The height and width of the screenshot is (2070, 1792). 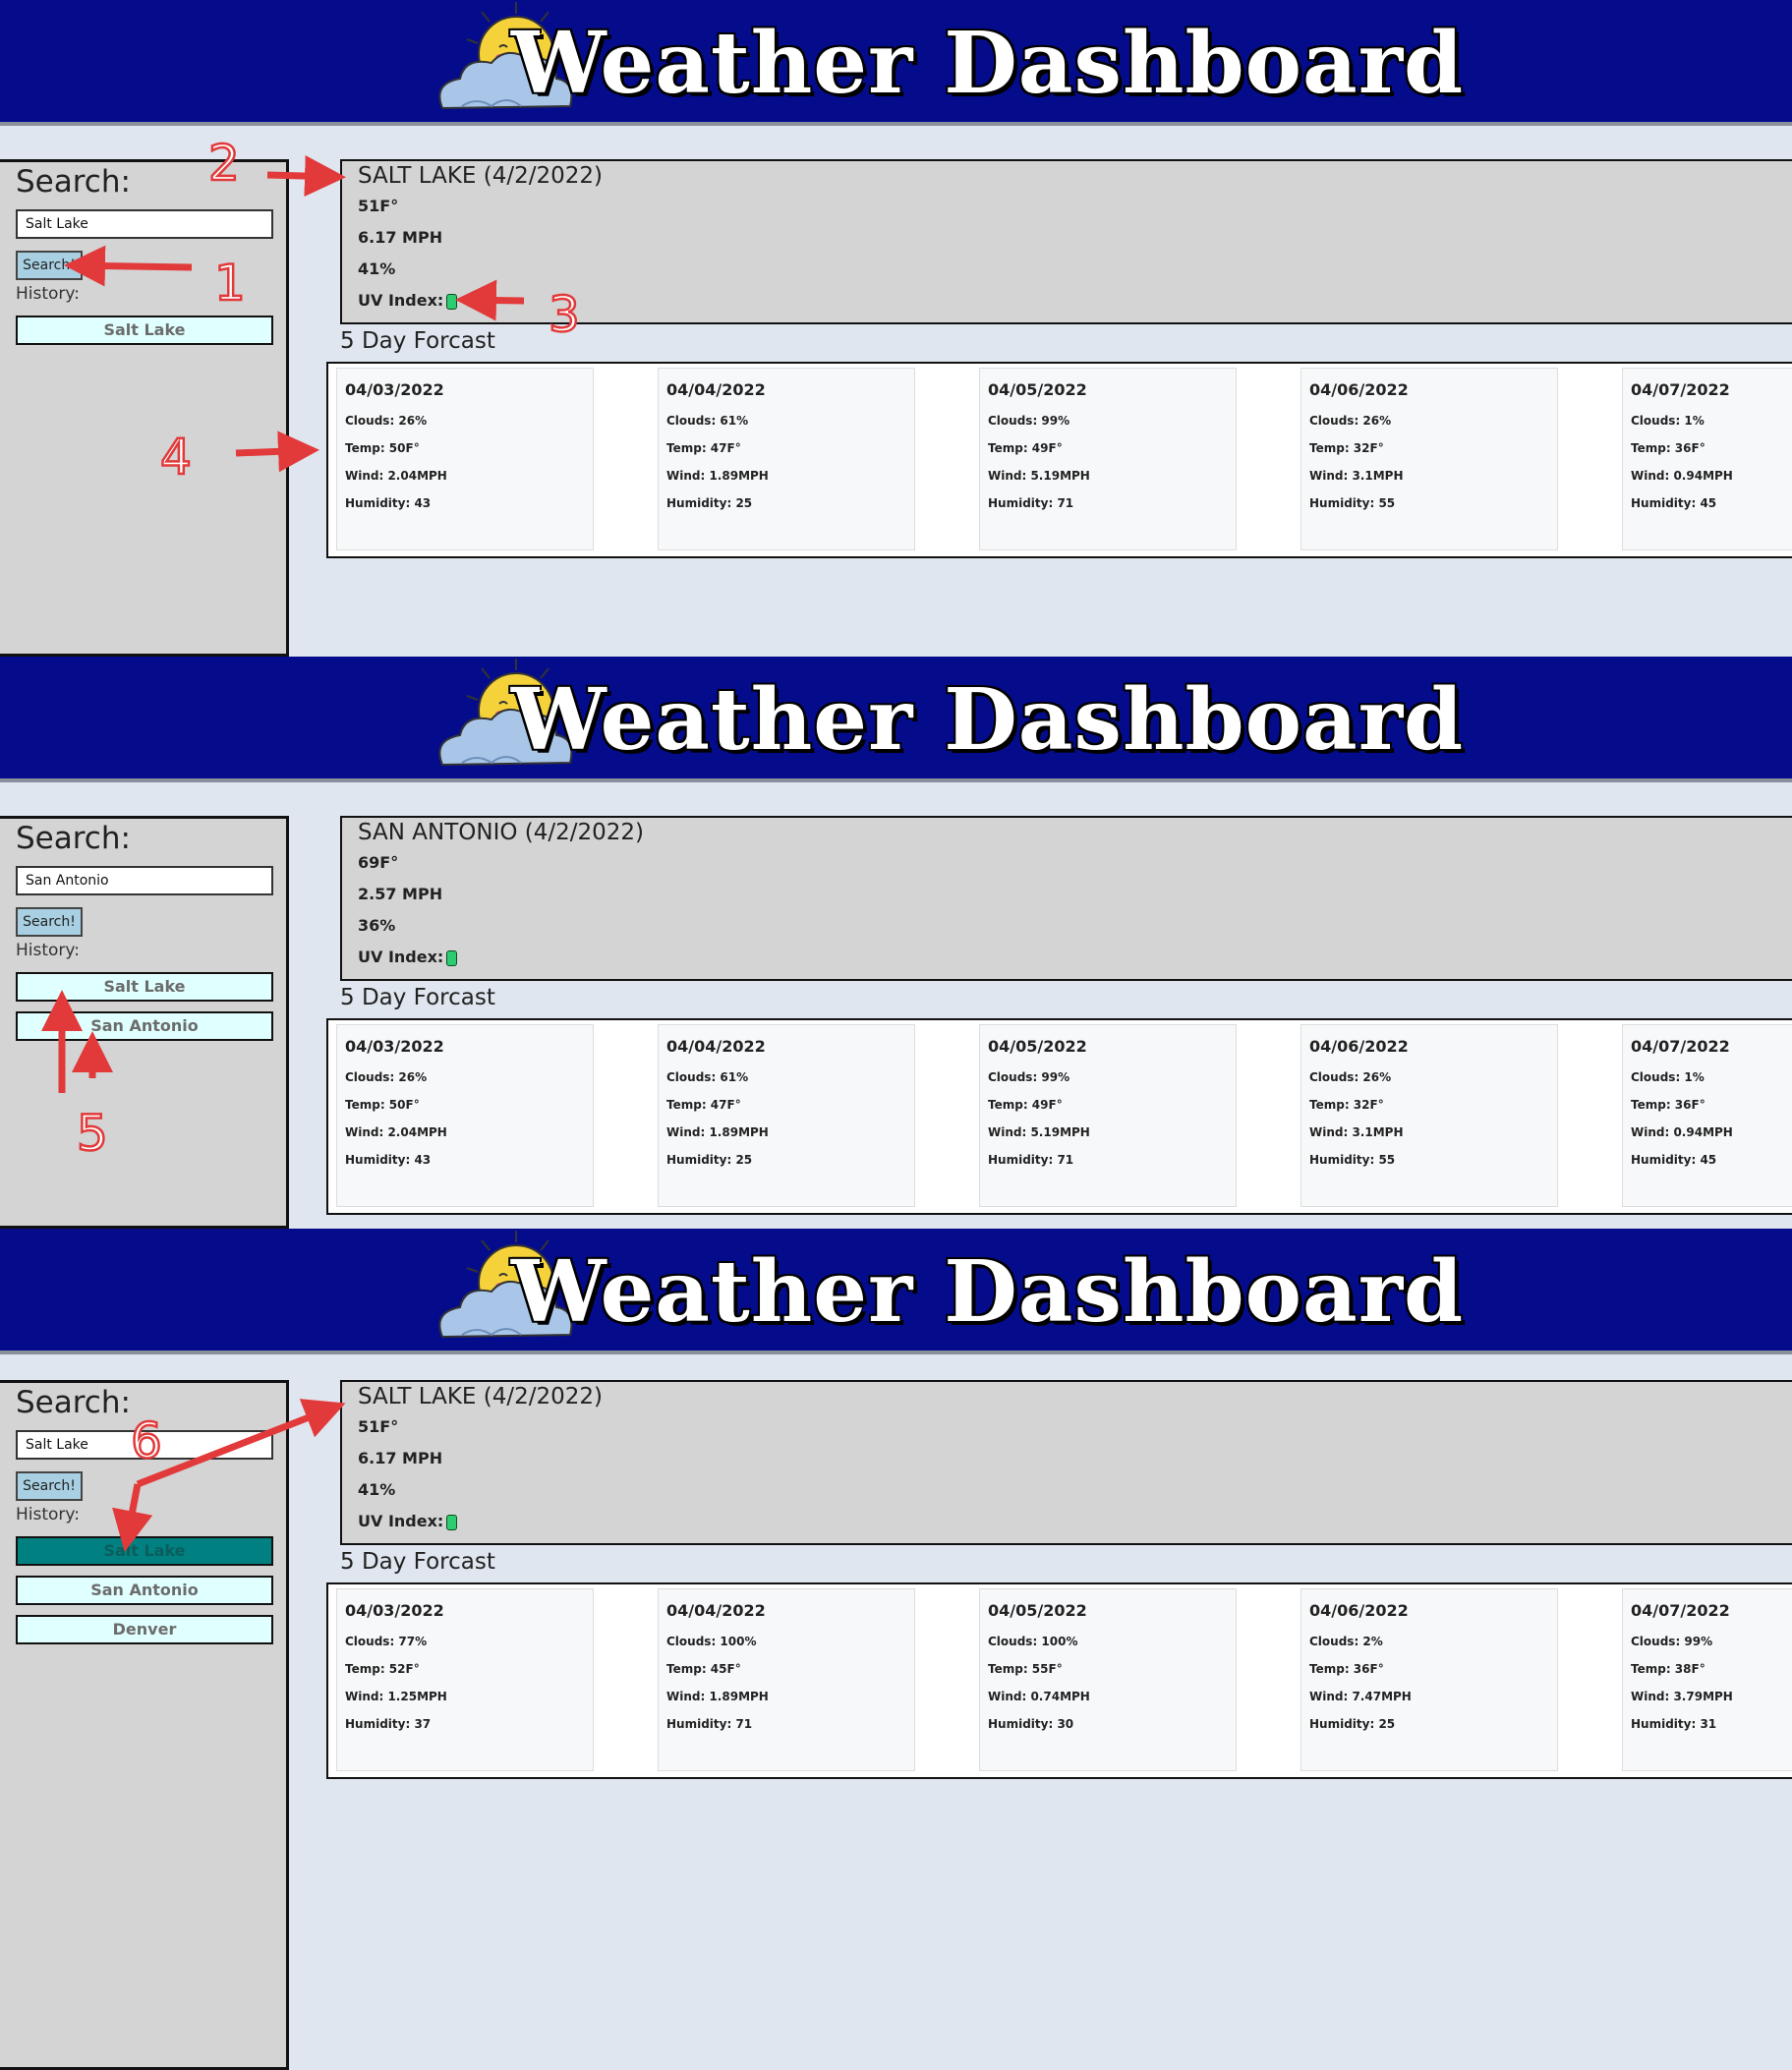 I want to click on forecast-wind: Wind: 1.89MPH, so click(x=717, y=1696).